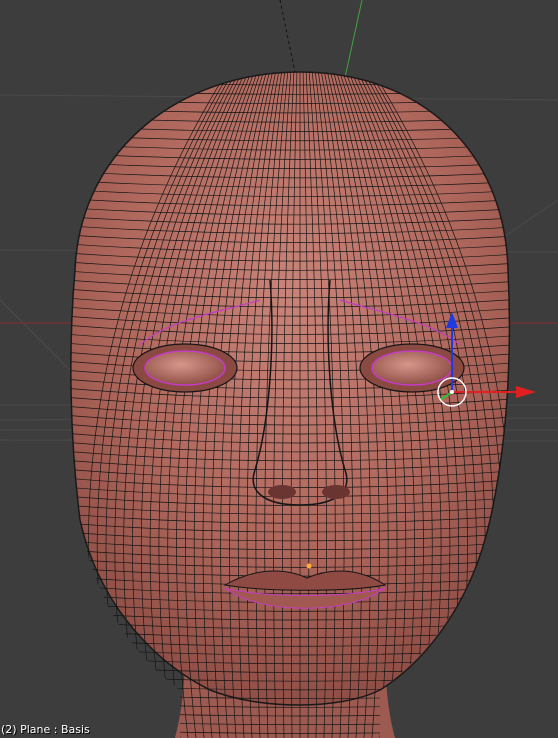 The height and width of the screenshot is (738, 558). I want to click on right-eye, so click(412, 368).